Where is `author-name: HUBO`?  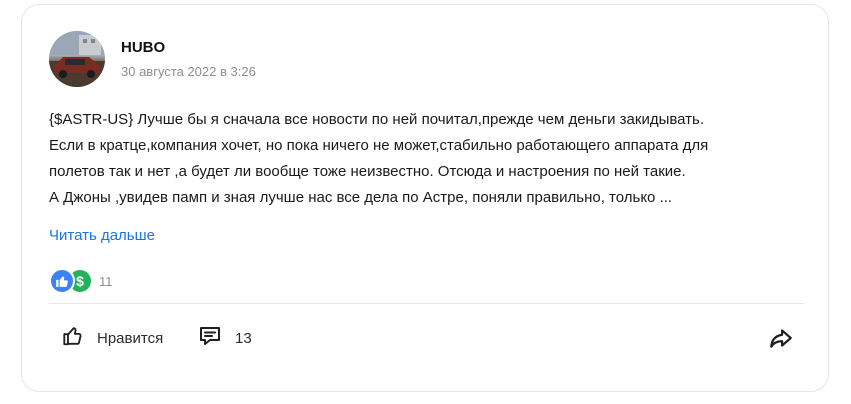 author-name: HUBO is located at coordinates (143, 47).